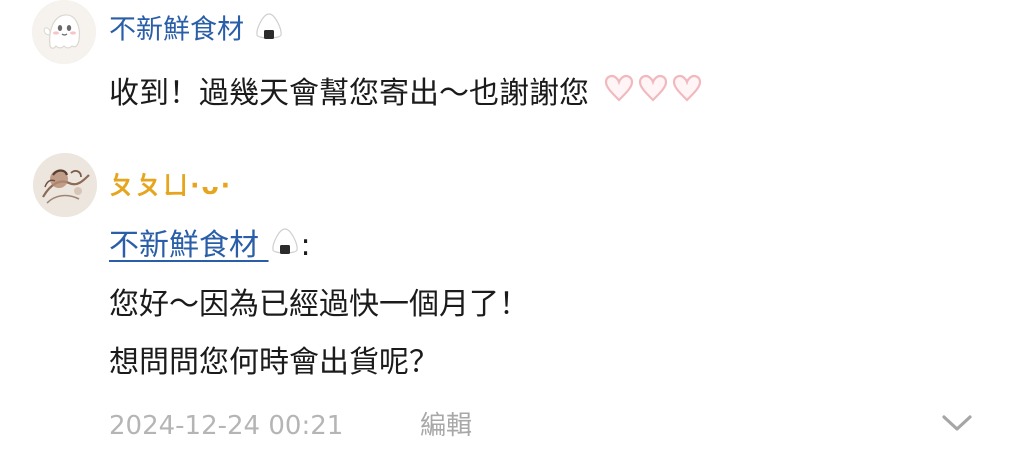 Image resolution: width=1024 pixels, height=458 pixels. What do you see at coordinates (170, 186) in the screenshot?
I see `username: ㄆㄆㄩ·ᴗ·` at bounding box center [170, 186].